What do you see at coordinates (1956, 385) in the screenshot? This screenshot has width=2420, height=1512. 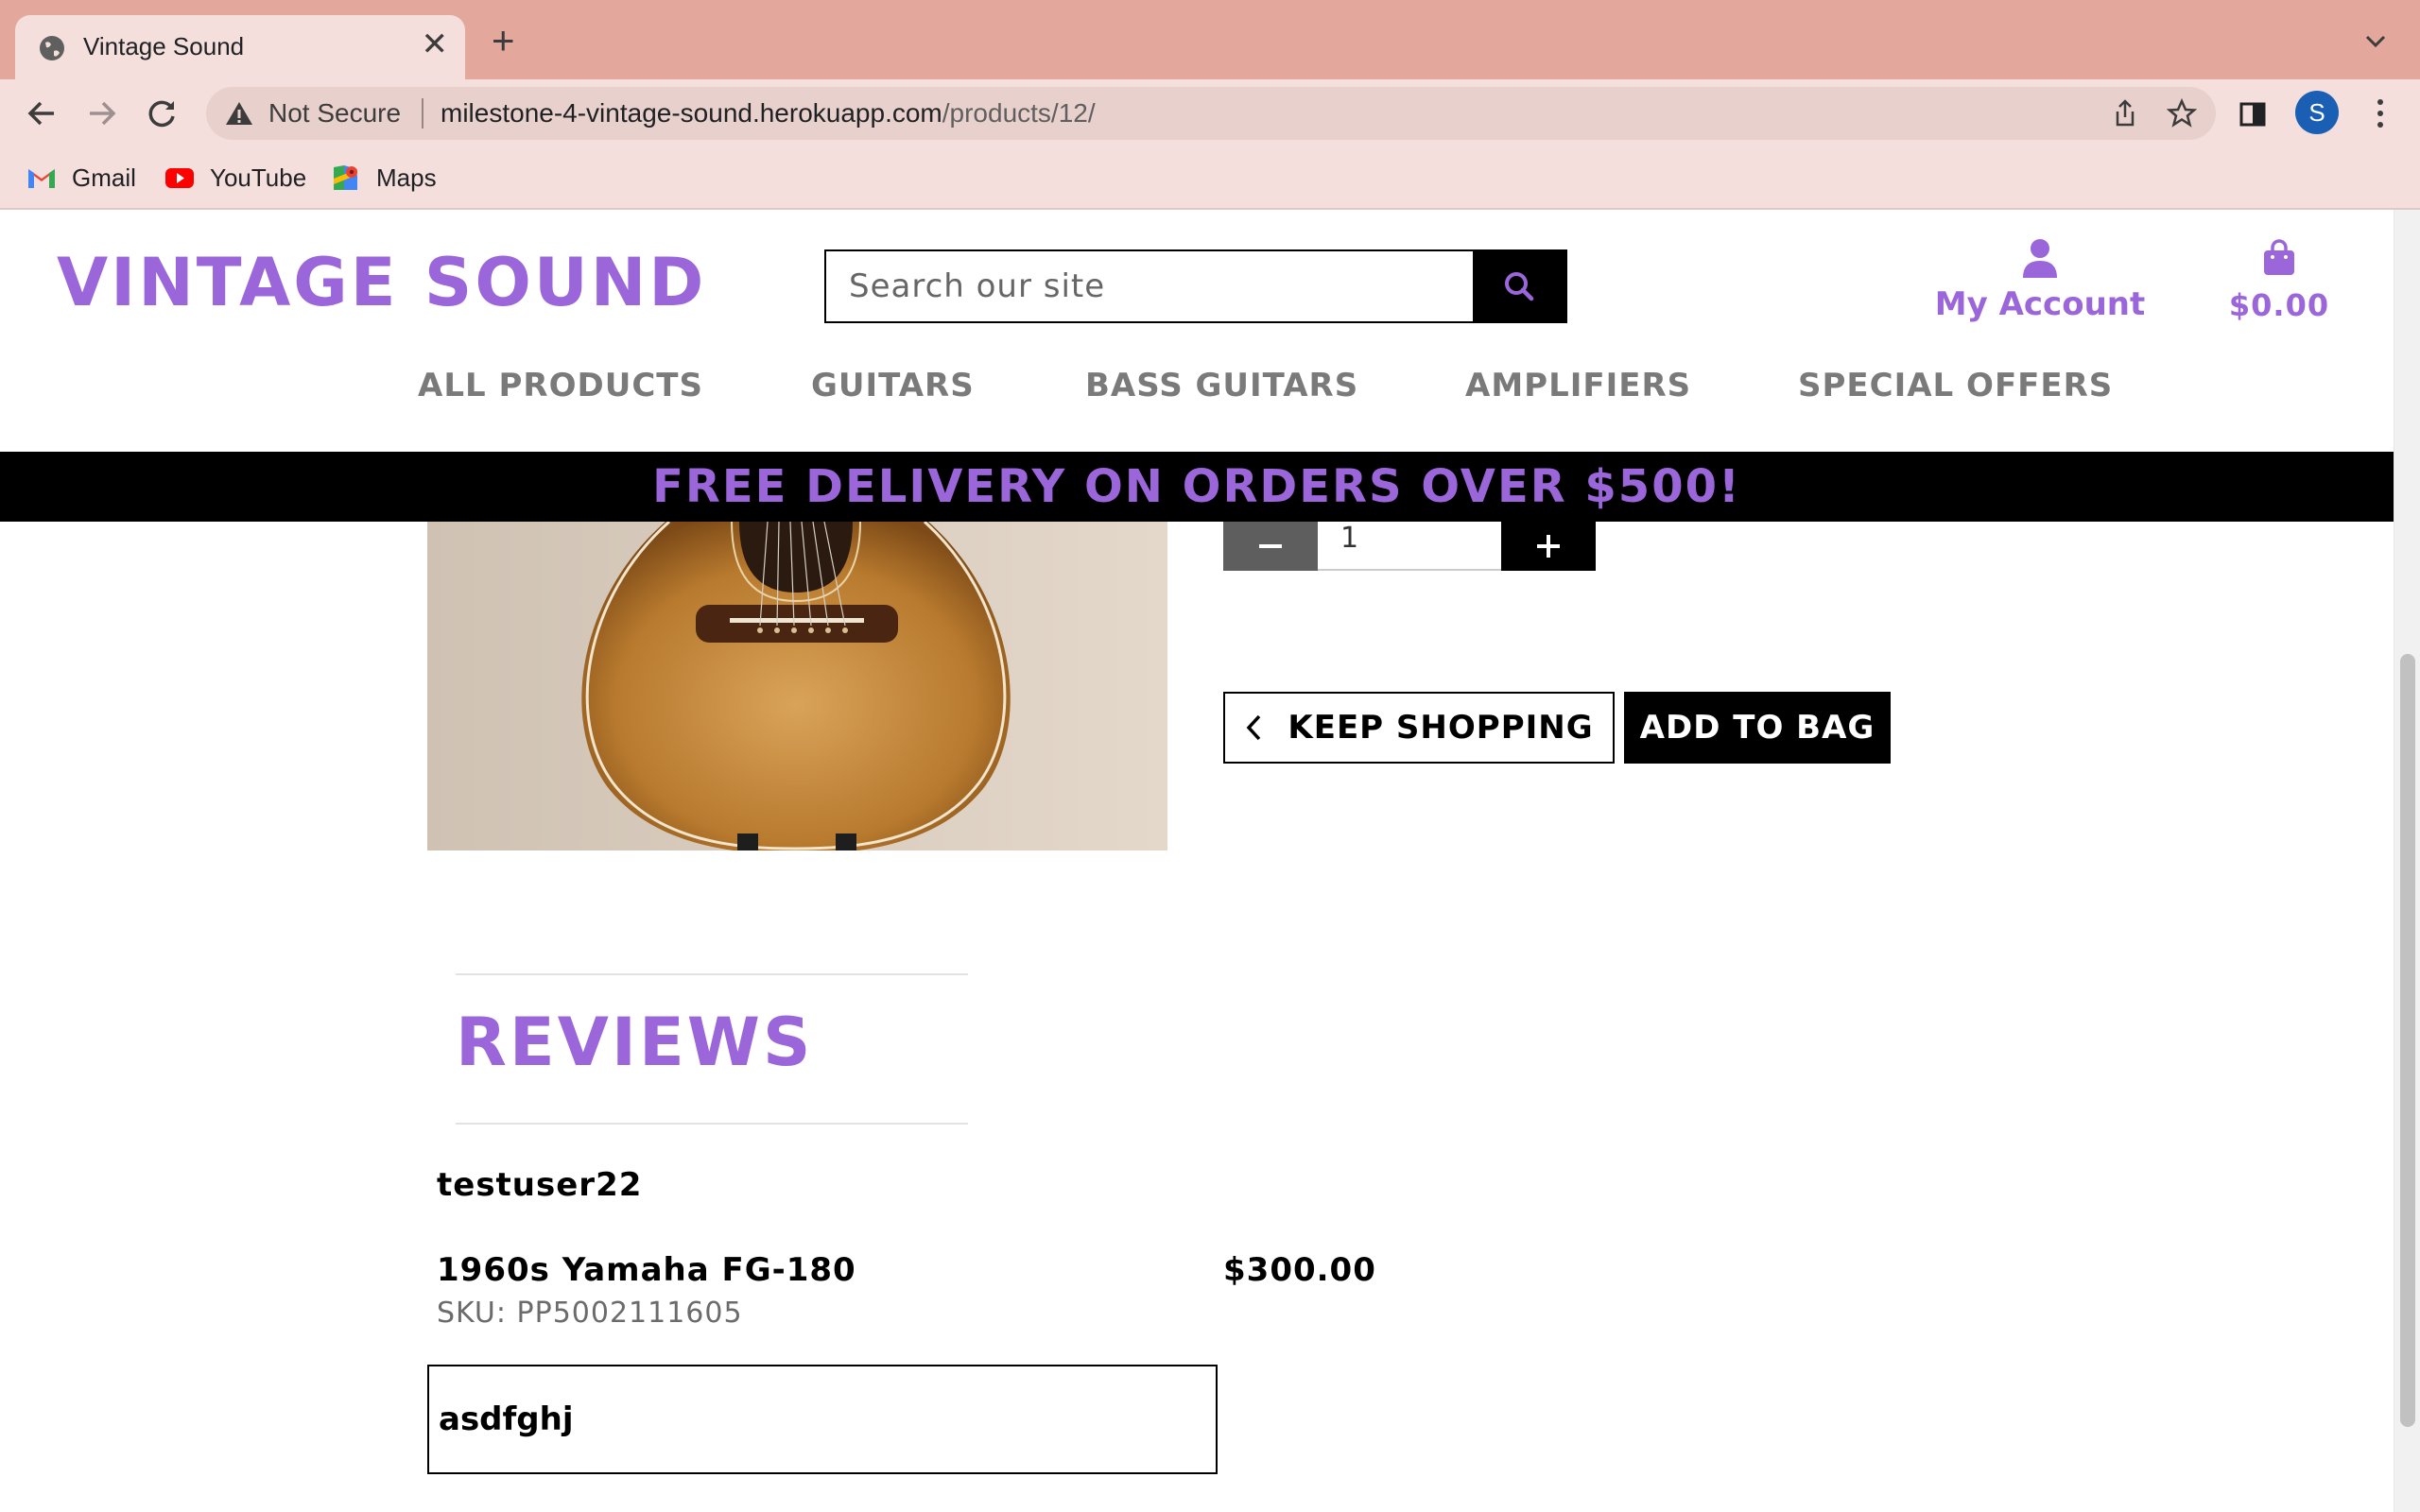 I see `nav-special-offers: SPECIAL OFFERS` at bounding box center [1956, 385].